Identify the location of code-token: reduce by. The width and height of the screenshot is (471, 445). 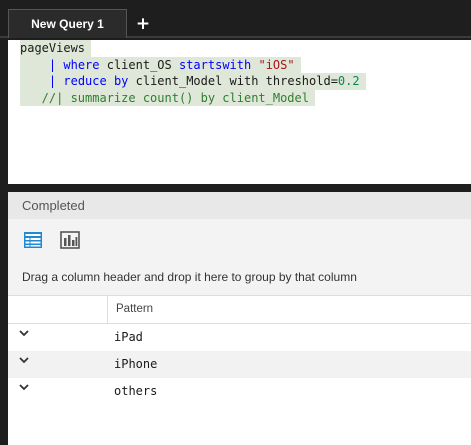
(96, 81).